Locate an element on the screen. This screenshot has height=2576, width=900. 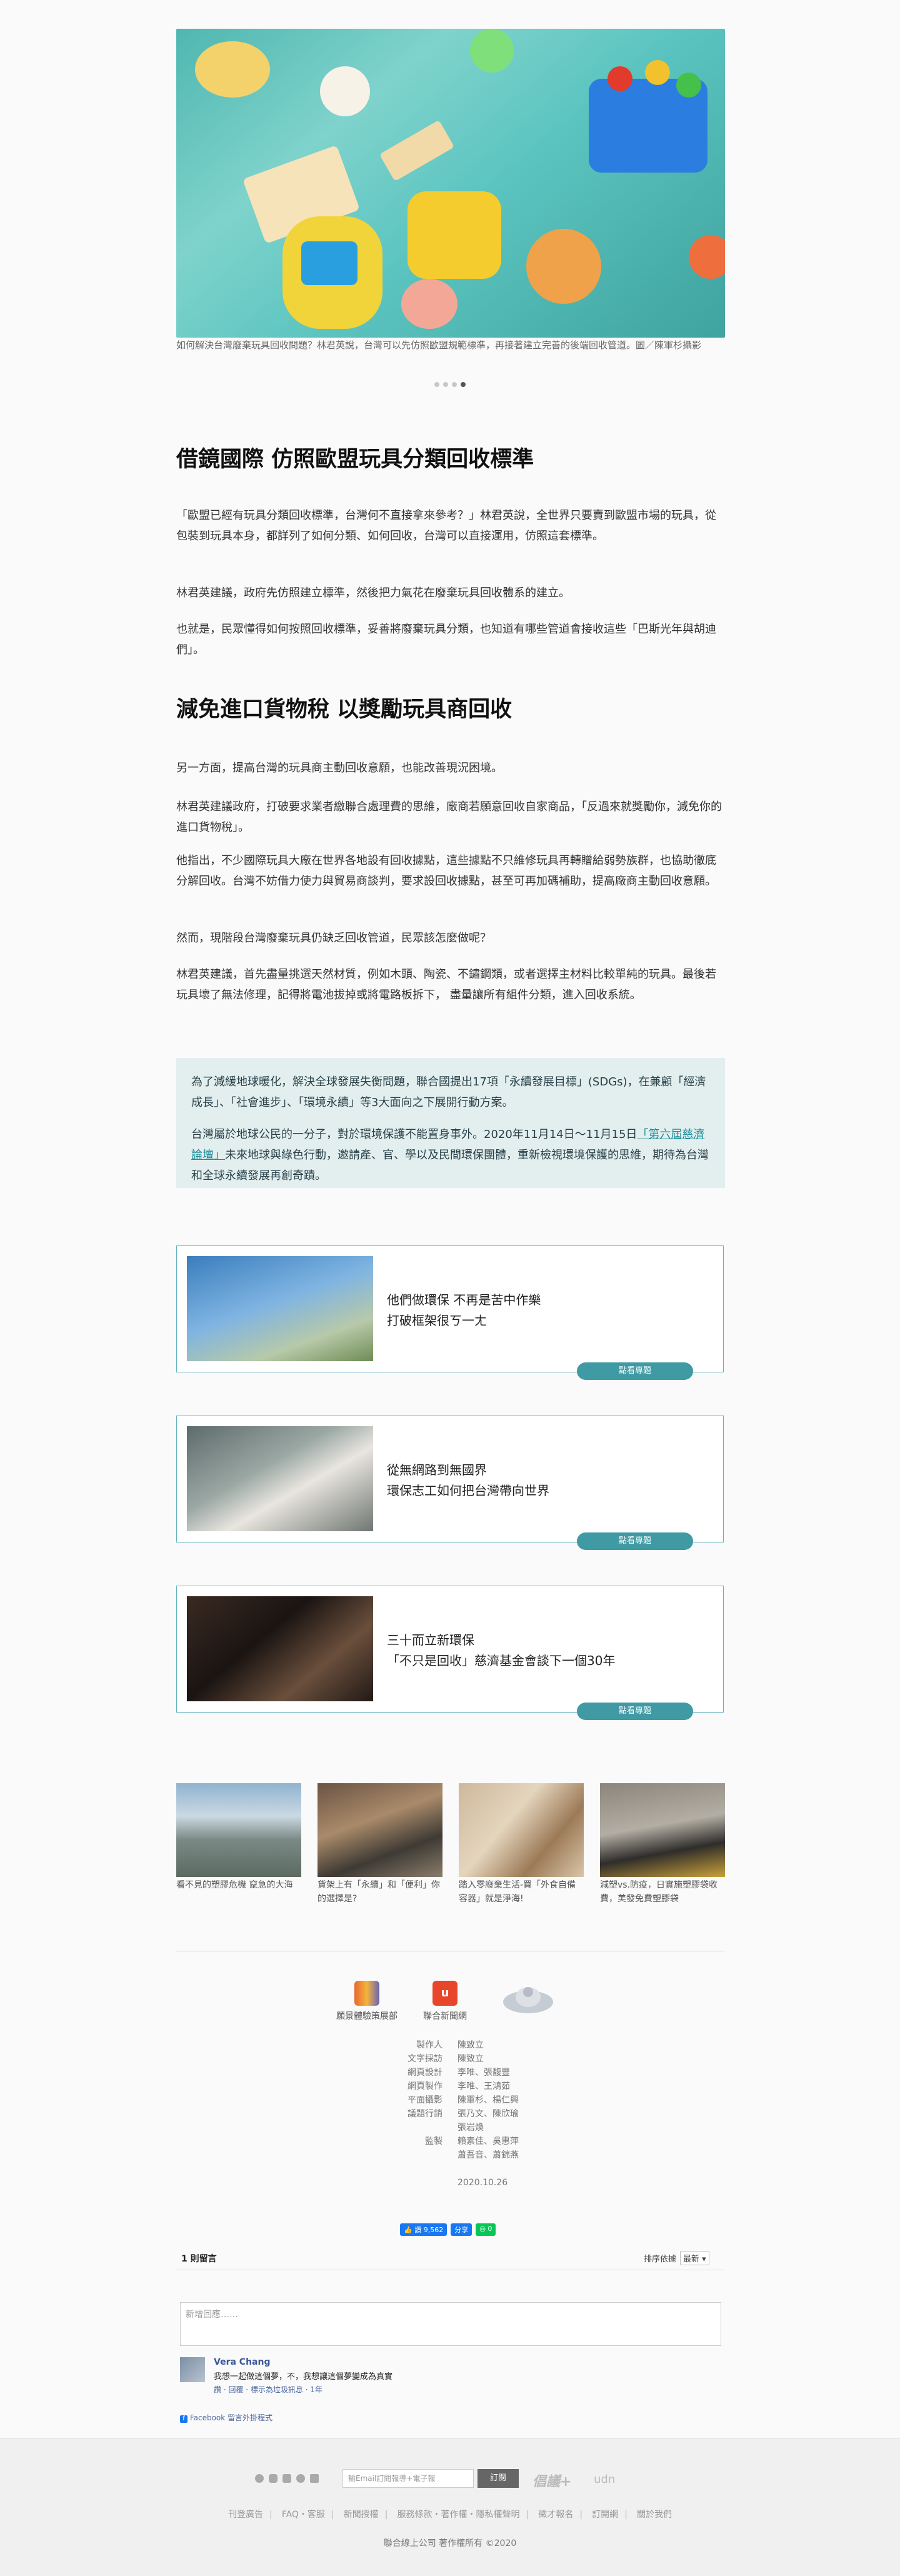
like-count: 讚 9,562 is located at coordinates (429, 2230).